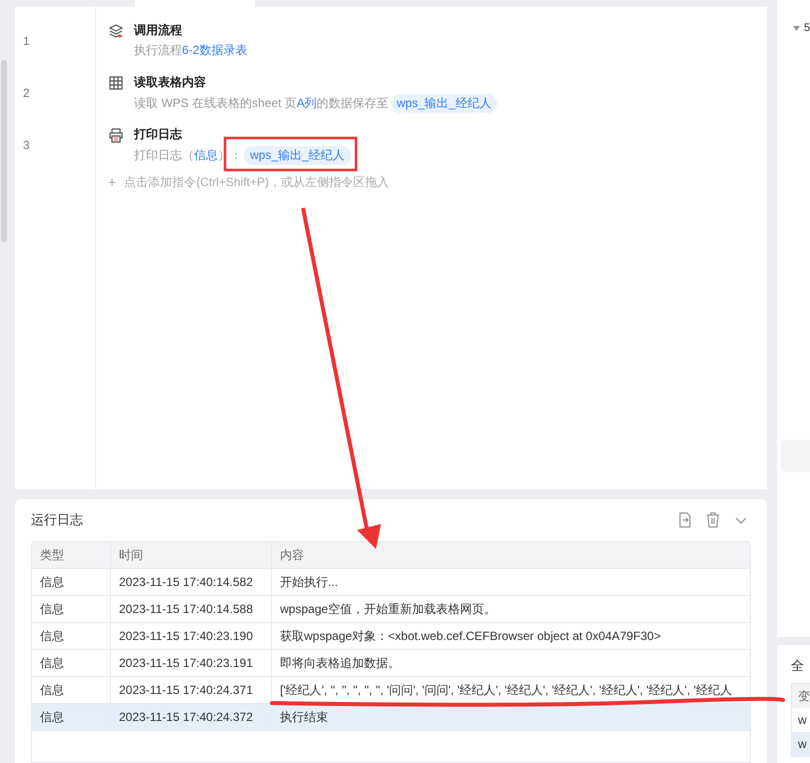  What do you see at coordinates (191, 717) in the screenshot?
I see `table-cell: 2023-11-15 17:40:24.372` at bounding box center [191, 717].